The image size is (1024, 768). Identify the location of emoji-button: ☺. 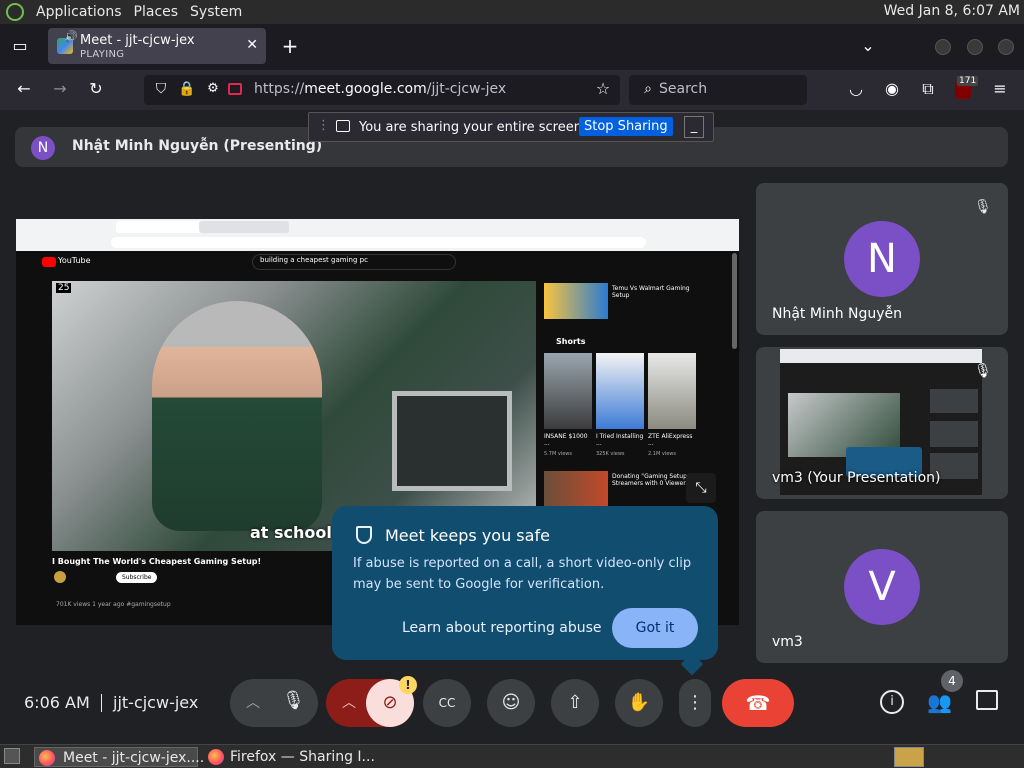
(511, 703).